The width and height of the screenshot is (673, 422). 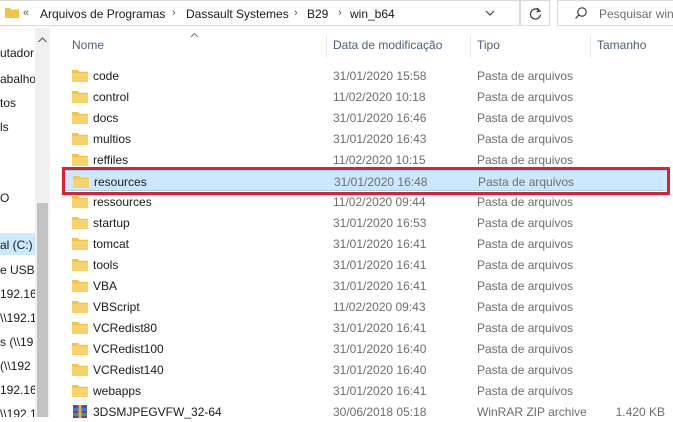 What do you see at coordinates (42, 40) in the screenshot?
I see `scroll-up-arrow-icon` at bounding box center [42, 40].